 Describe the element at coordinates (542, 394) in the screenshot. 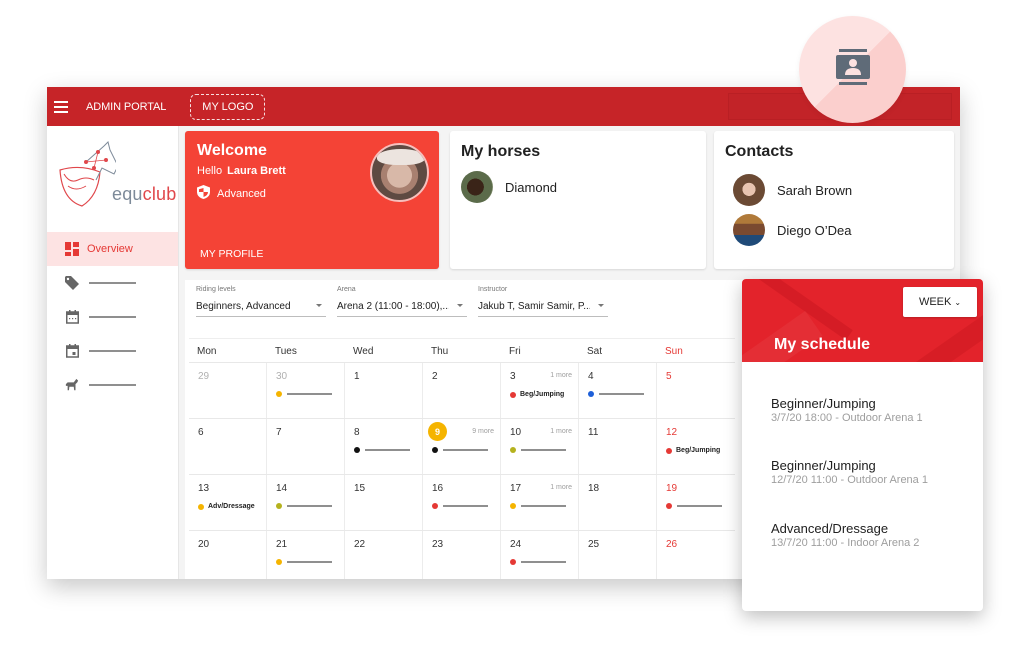

I see `event-label: Beg/Jumping` at that location.